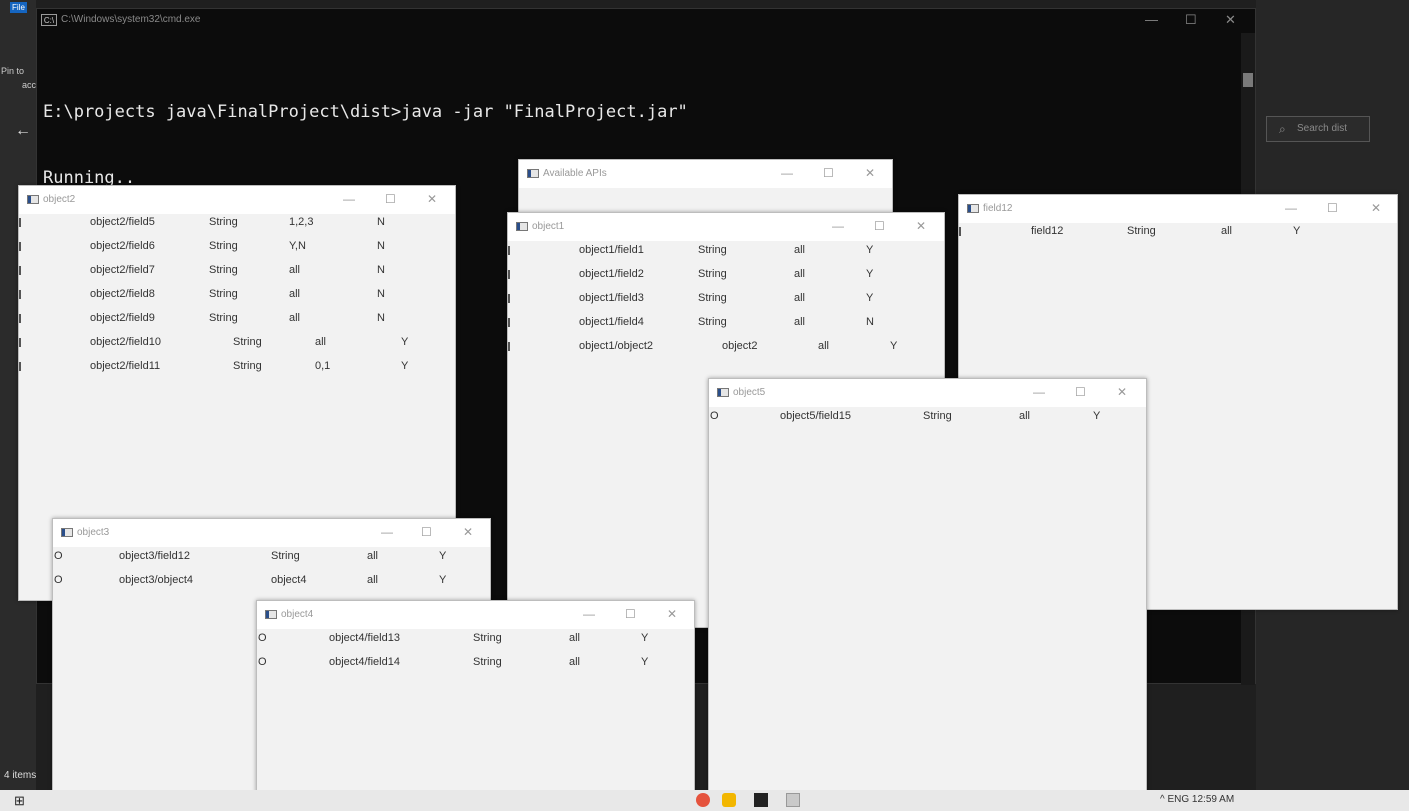 The height and width of the screenshot is (811, 1409). I want to click on field-name: object1/field3, so click(611, 298).